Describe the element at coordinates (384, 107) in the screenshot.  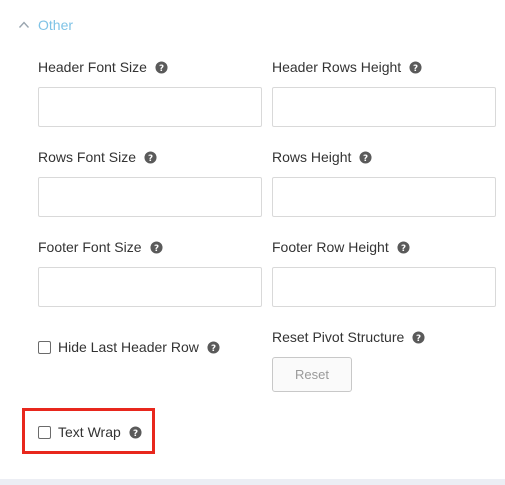
I see `header-rows-height-input` at that location.